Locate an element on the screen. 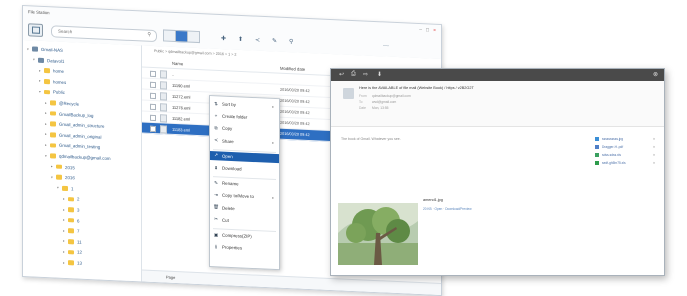  download-icon: ⬇ is located at coordinates (379, 74).